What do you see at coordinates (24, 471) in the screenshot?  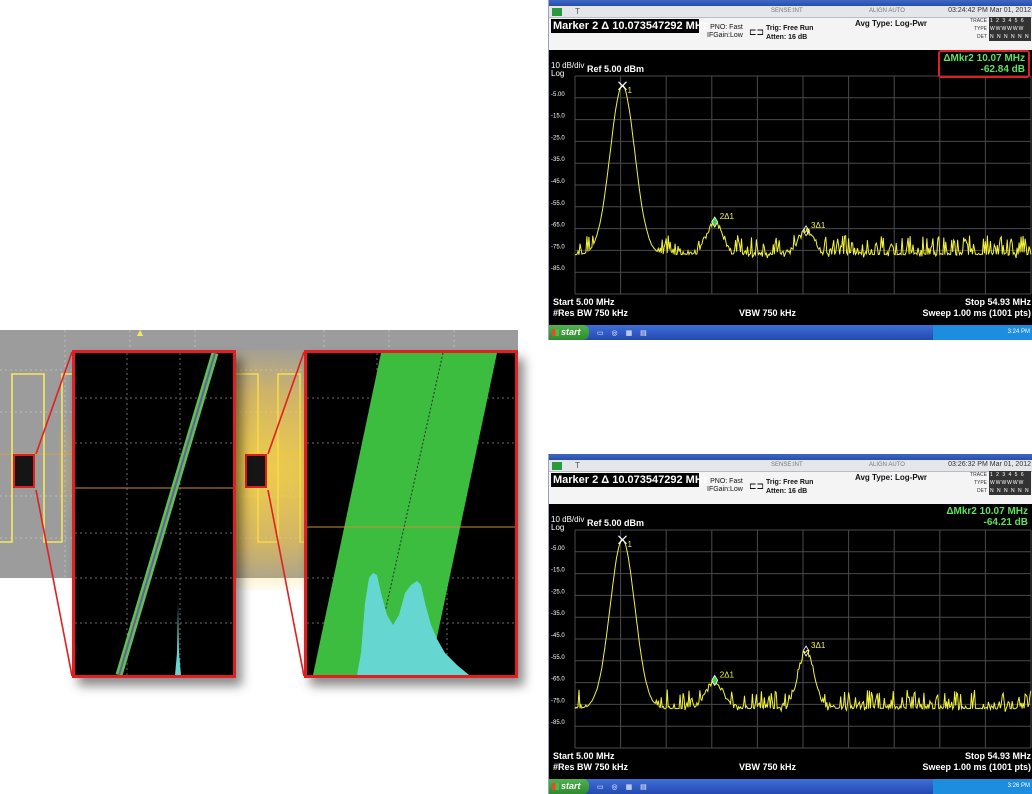 I see `zoom-source-box-left` at bounding box center [24, 471].